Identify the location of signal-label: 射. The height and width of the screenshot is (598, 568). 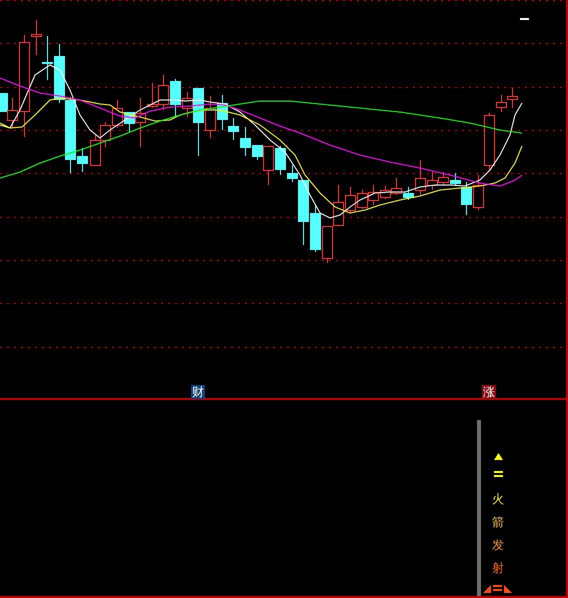
(498, 568).